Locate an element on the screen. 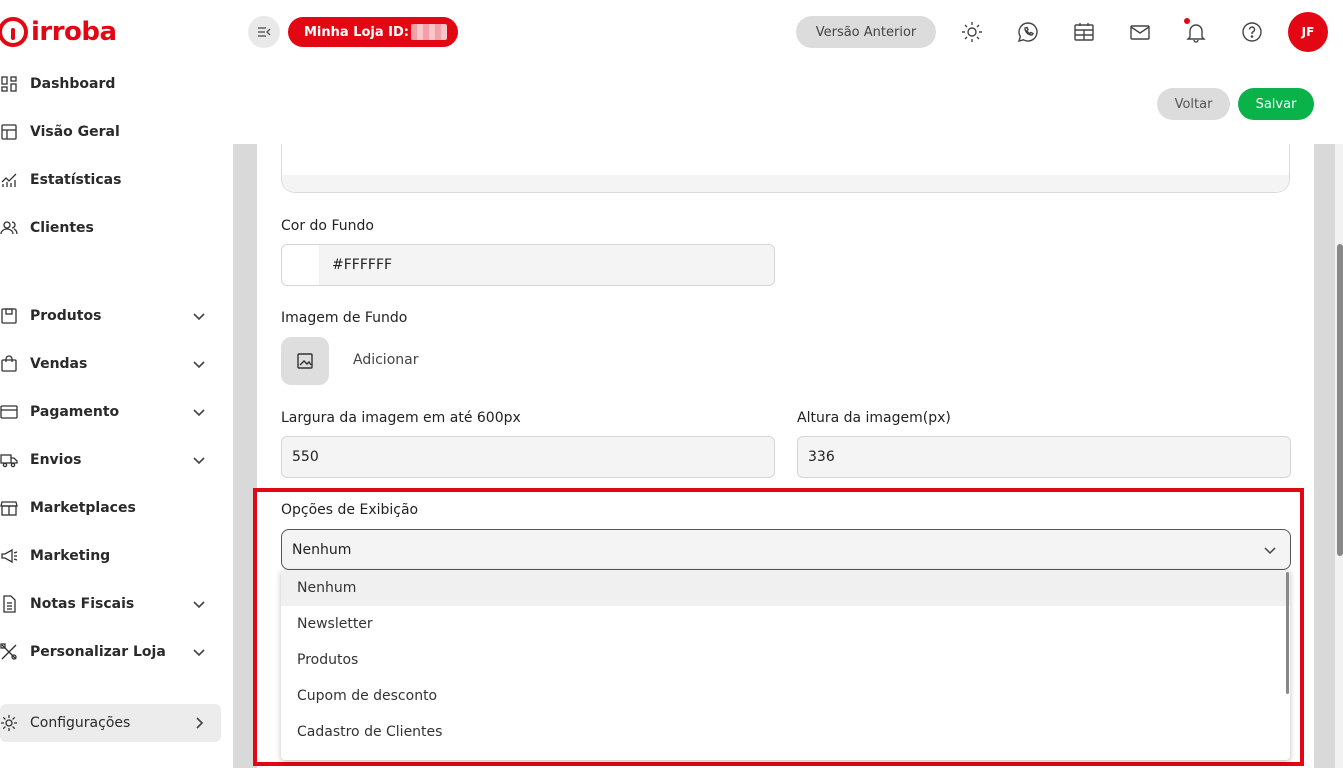  megaphone-icon is located at coordinates (10, 556).